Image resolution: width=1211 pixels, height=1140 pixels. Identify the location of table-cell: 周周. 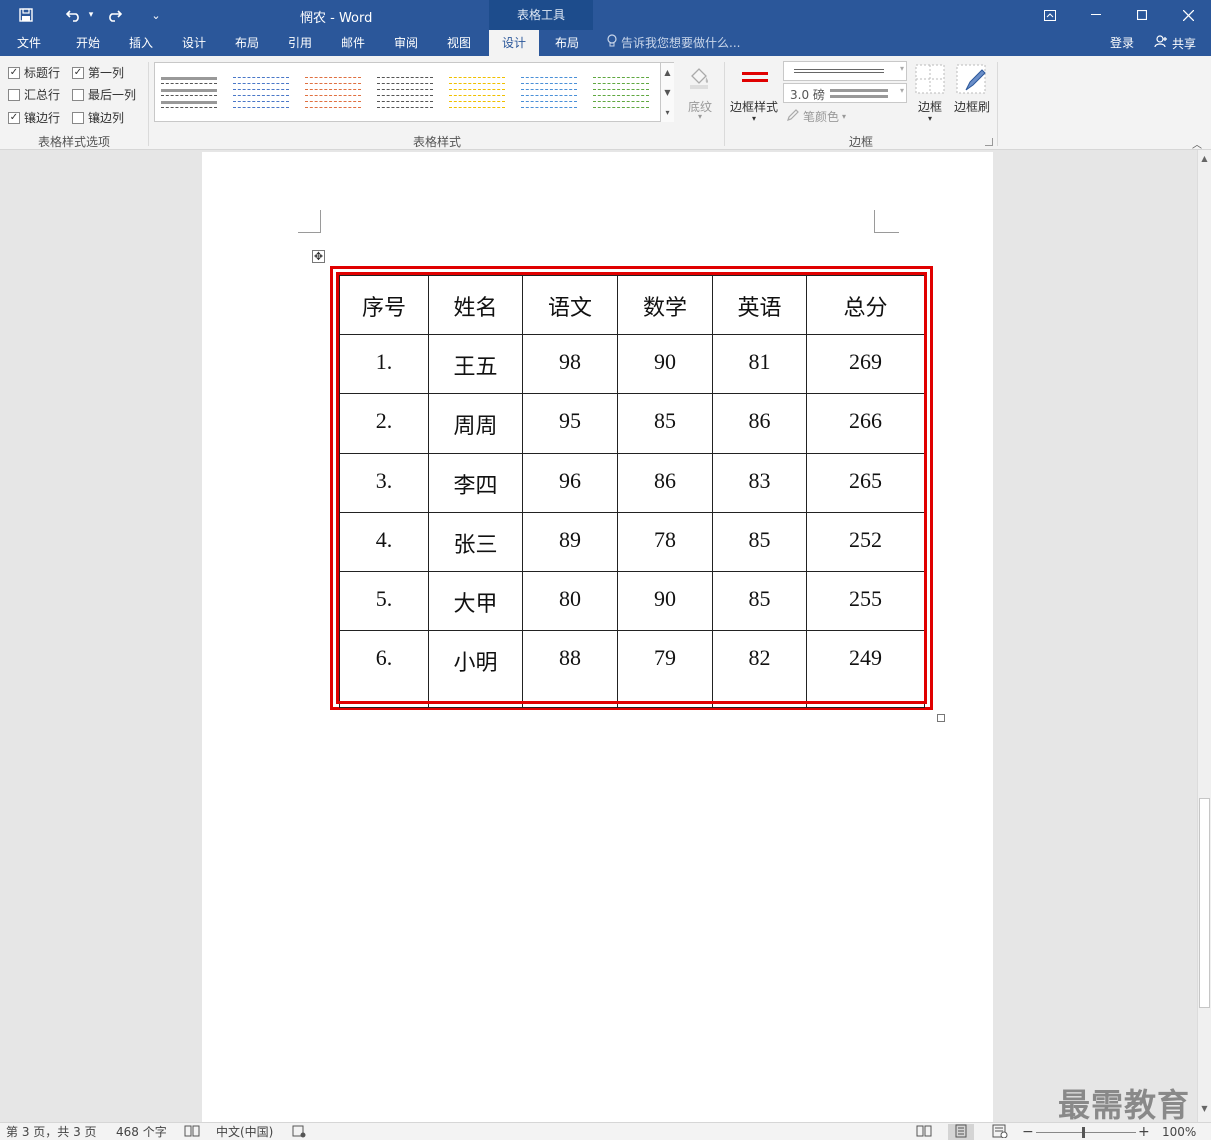
(475, 423).